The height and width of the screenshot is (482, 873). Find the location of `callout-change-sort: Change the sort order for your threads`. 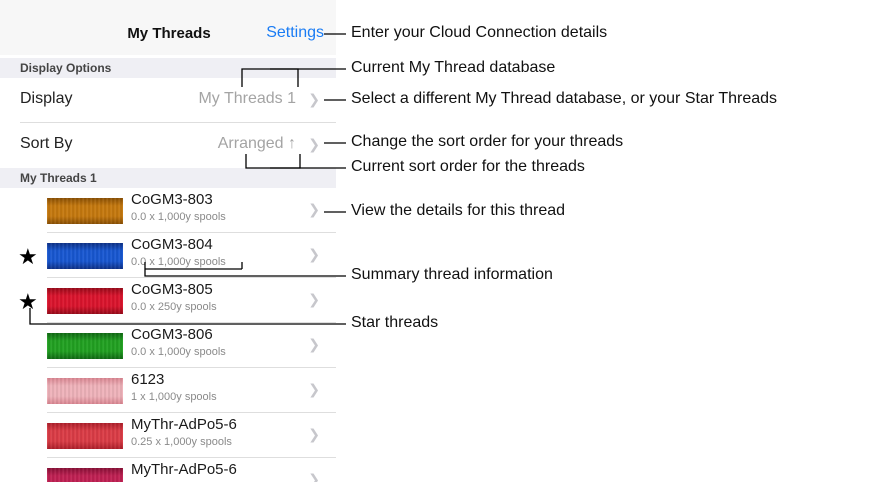

callout-change-sort: Change the sort order for your threads is located at coordinates (487, 141).